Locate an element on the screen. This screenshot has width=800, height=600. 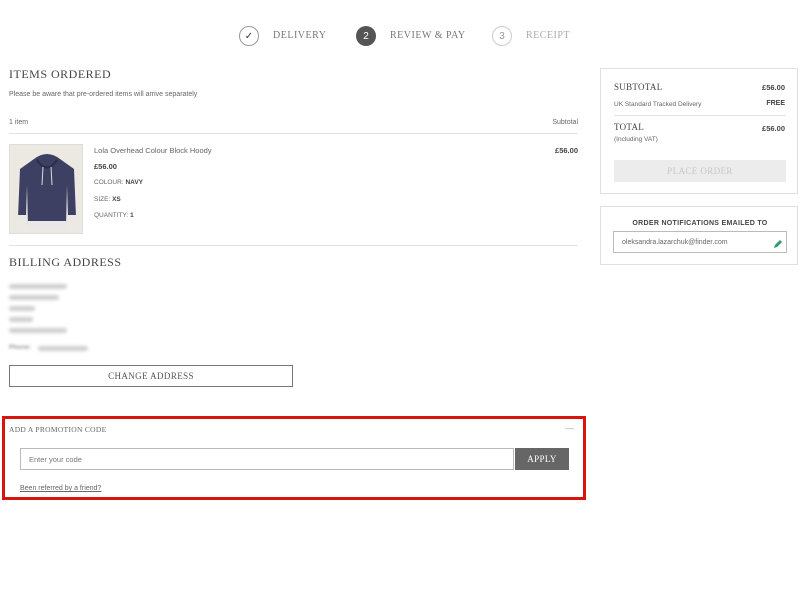
product-line-total: £56.00 is located at coordinates (566, 150).